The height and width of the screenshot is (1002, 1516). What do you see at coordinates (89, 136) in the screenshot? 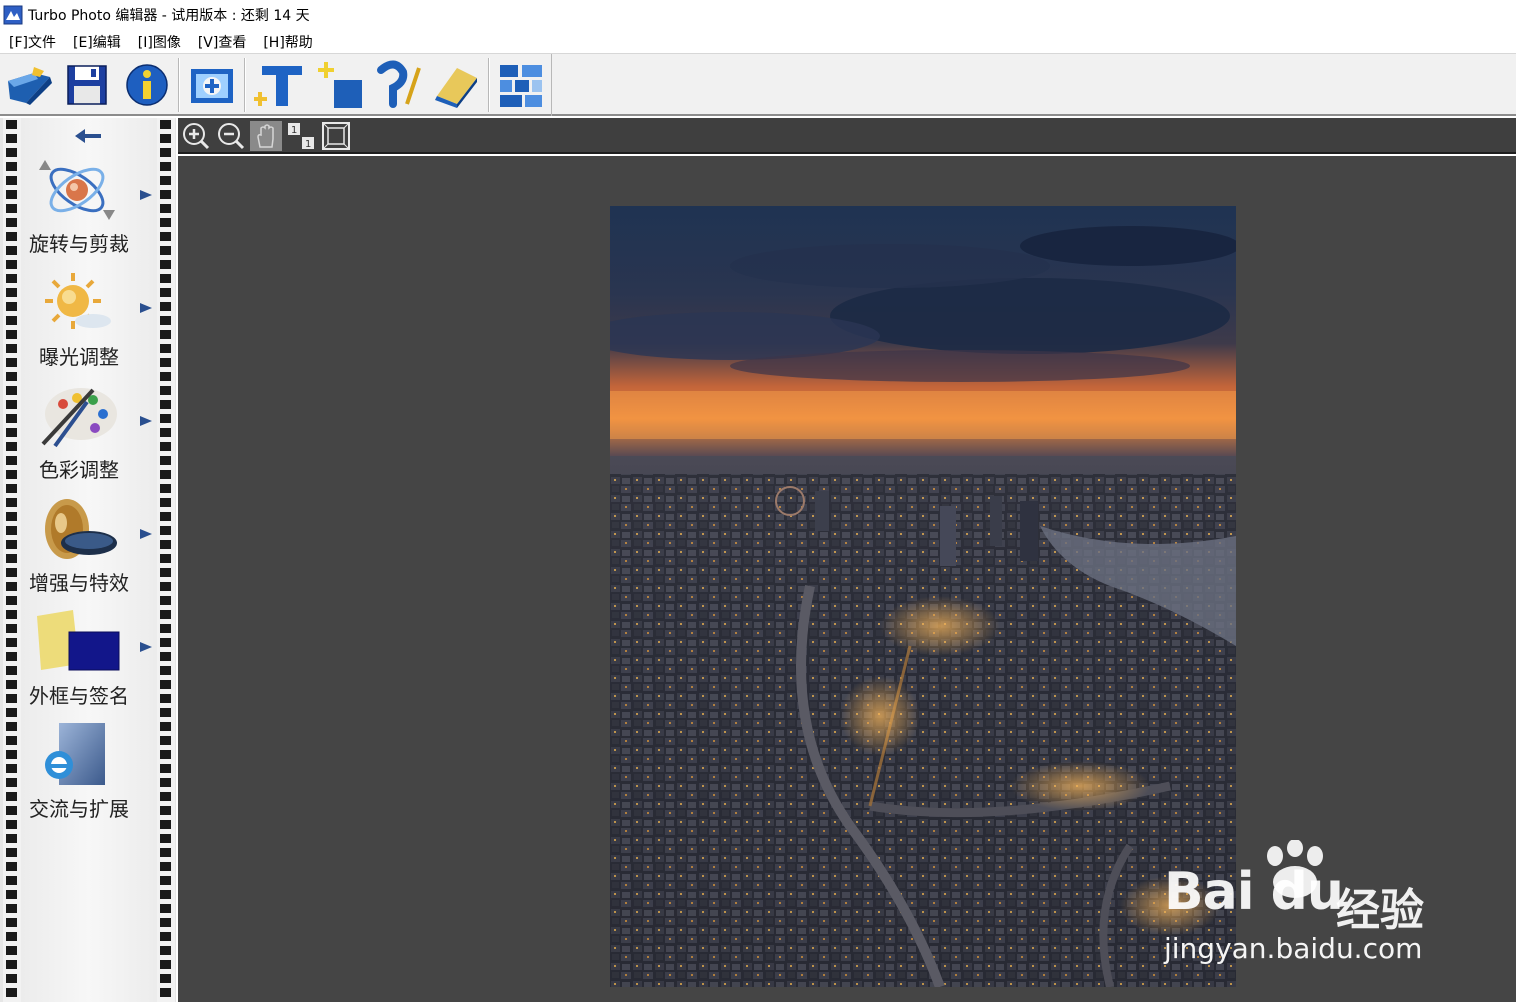
I see `back-arrow-icon` at bounding box center [89, 136].